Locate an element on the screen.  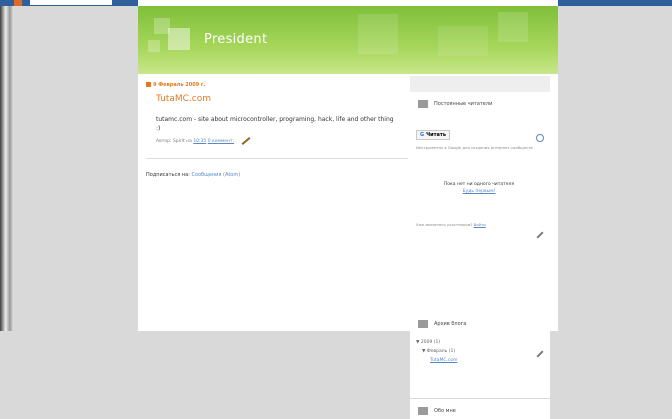
archive-month: ▼ Февраль (1) is located at coordinates (437, 351).